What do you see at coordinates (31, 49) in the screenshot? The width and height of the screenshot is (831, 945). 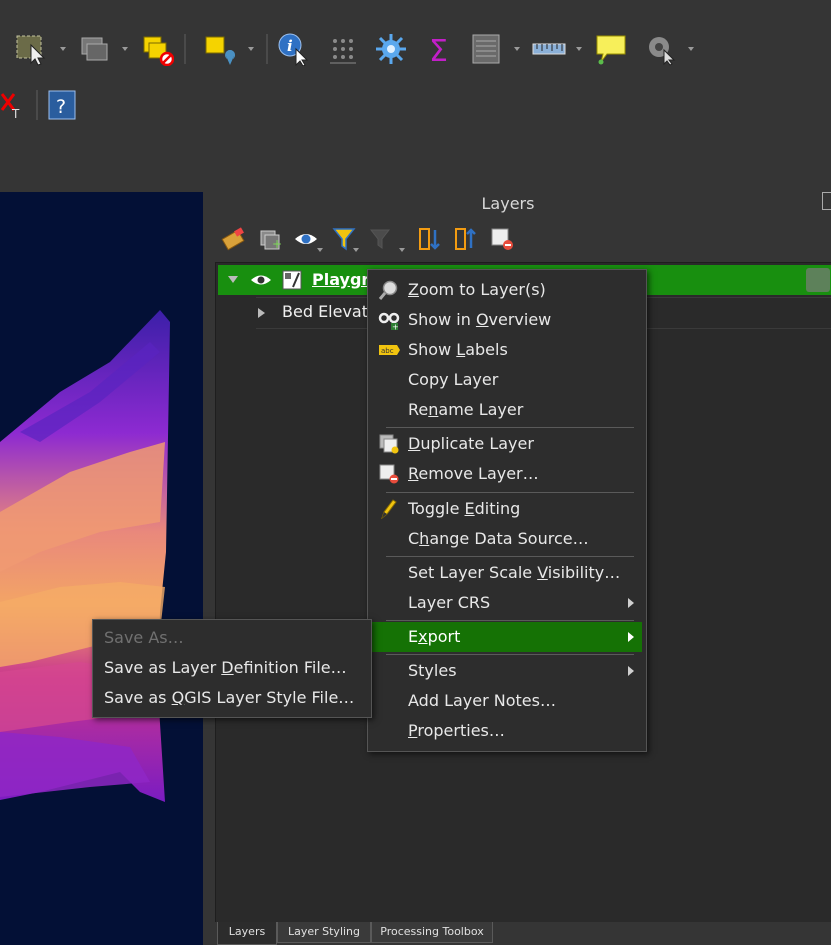 I see `select-features-icon` at bounding box center [31, 49].